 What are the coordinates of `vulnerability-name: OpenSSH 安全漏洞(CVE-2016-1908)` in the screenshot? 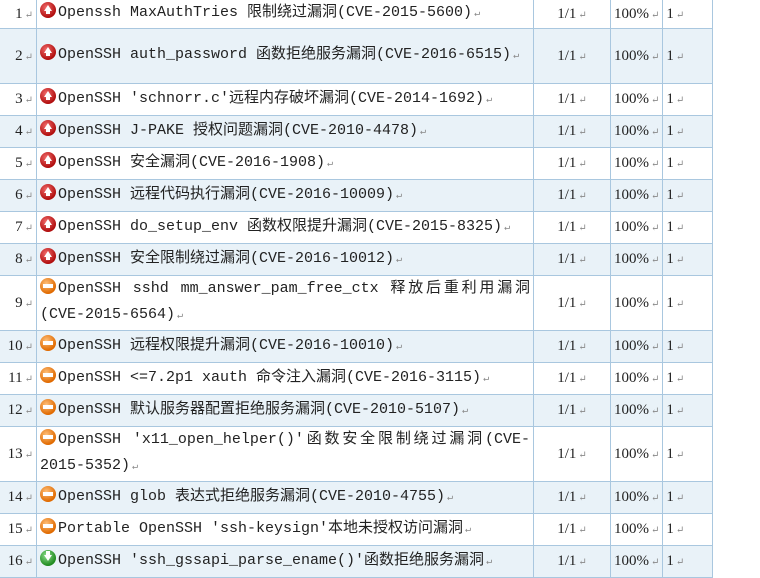 It's located at (192, 162).